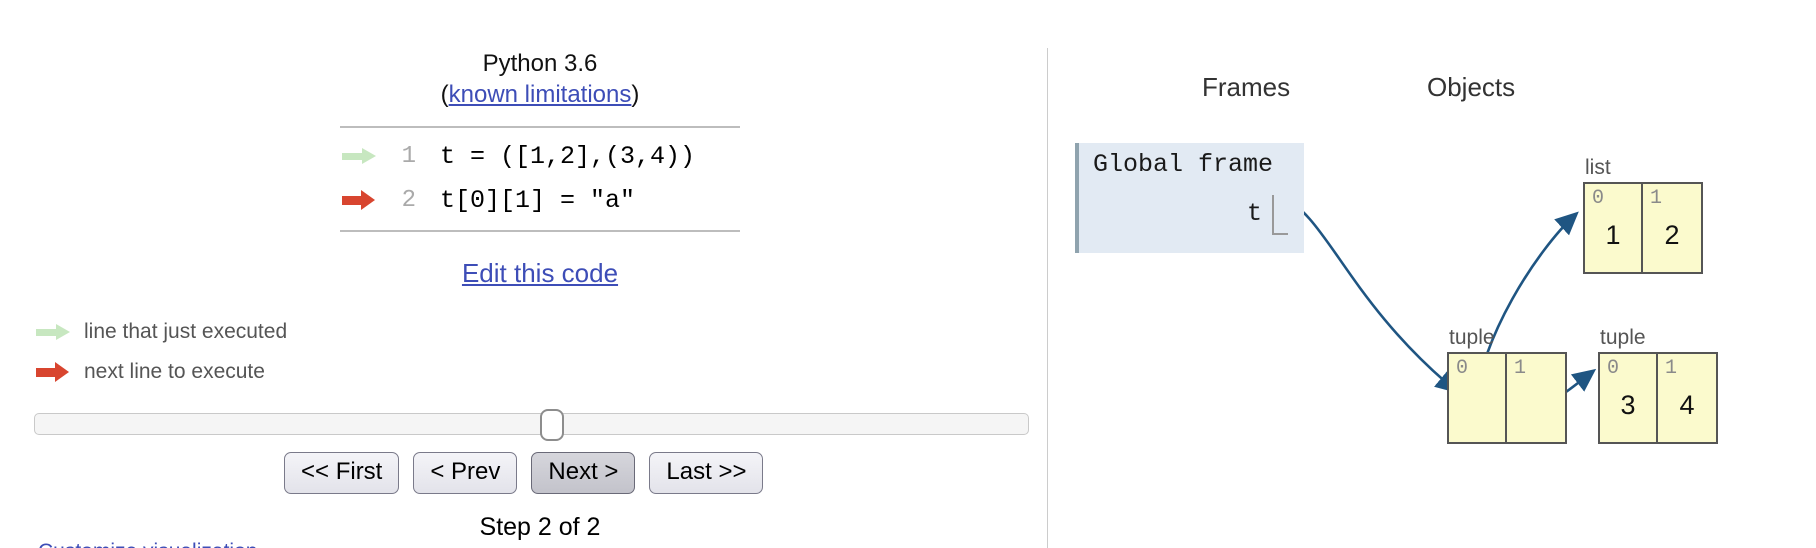 The image size is (1816, 548). I want to click on legend-red-arrow-cell, so click(58, 372).